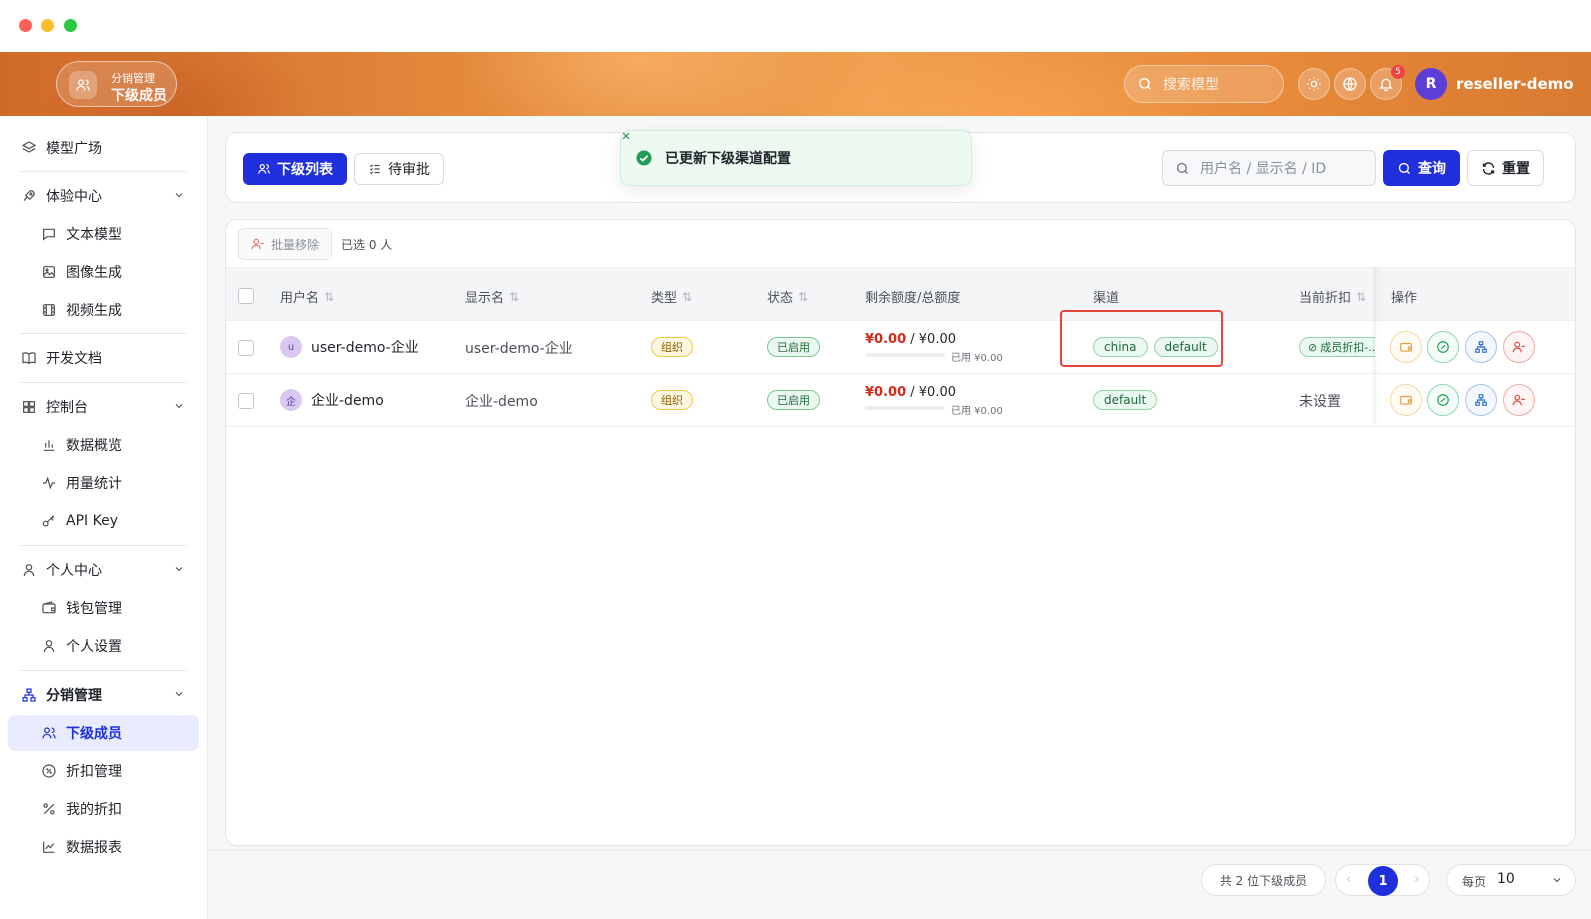 The width and height of the screenshot is (1591, 919). What do you see at coordinates (29, 695) in the screenshot?
I see `network-icon` at bounding box center [29, 695].